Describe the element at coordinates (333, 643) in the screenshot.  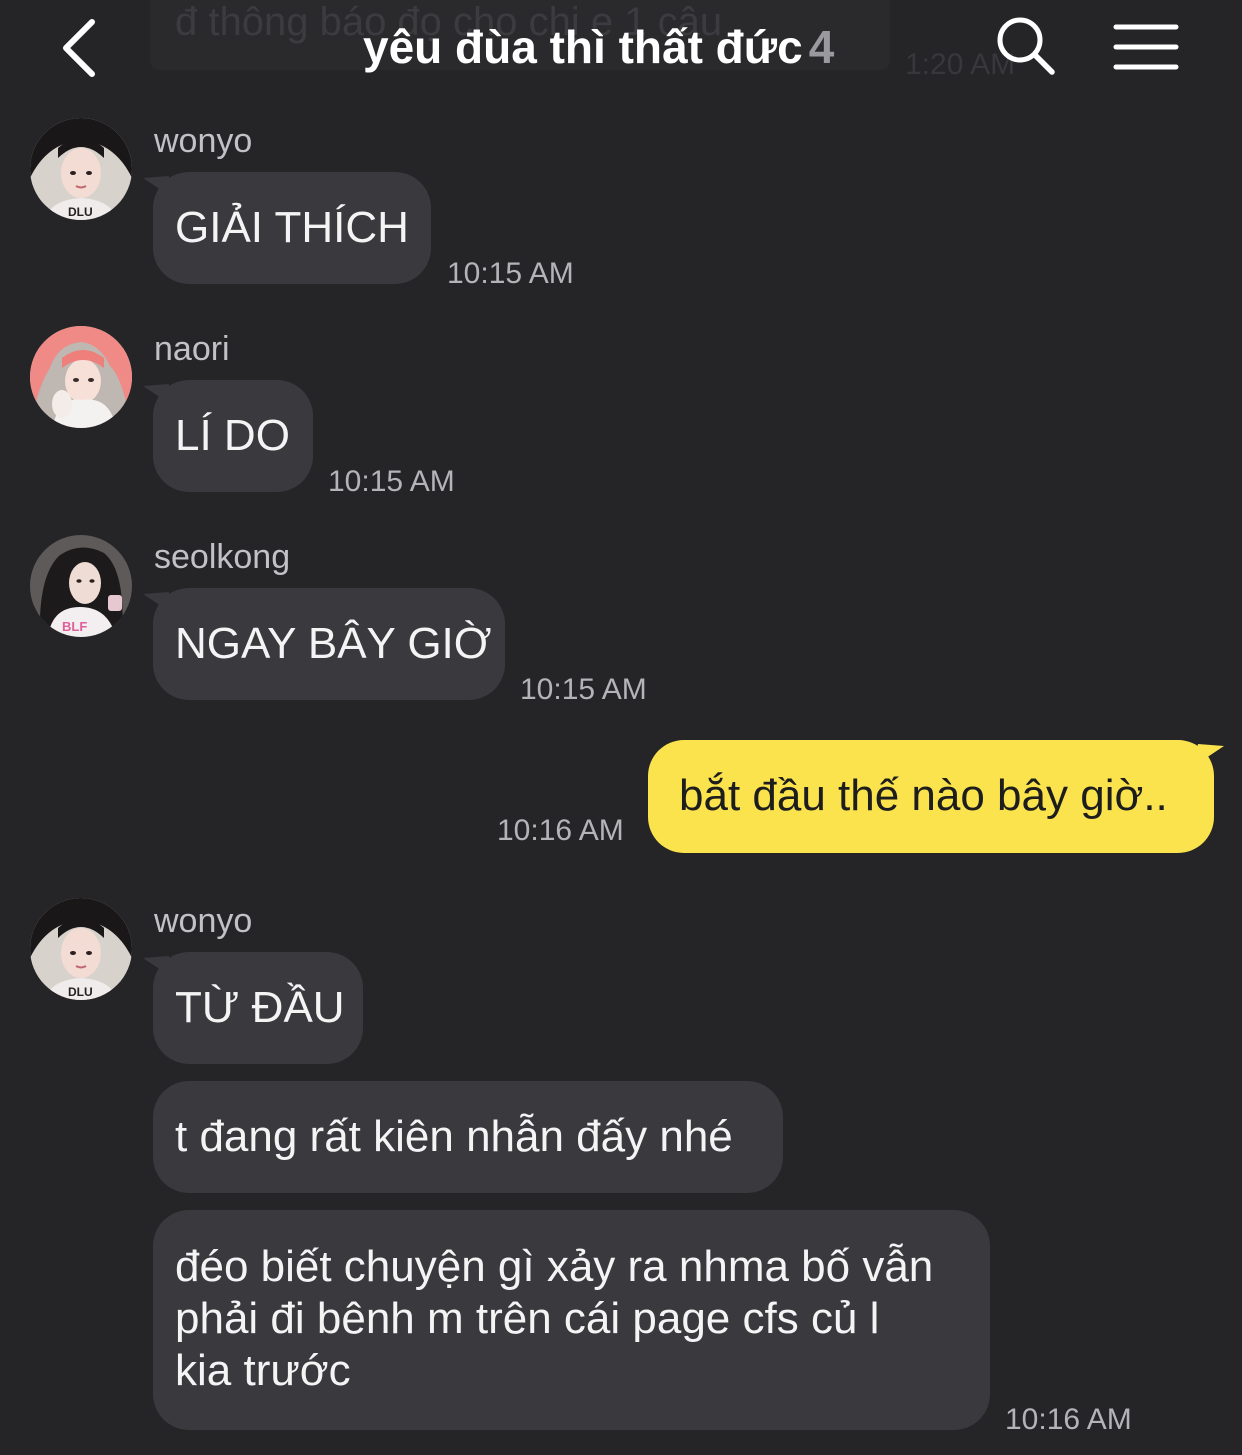
I see `message-text: NGAY BÂY GIỜ` at that location.